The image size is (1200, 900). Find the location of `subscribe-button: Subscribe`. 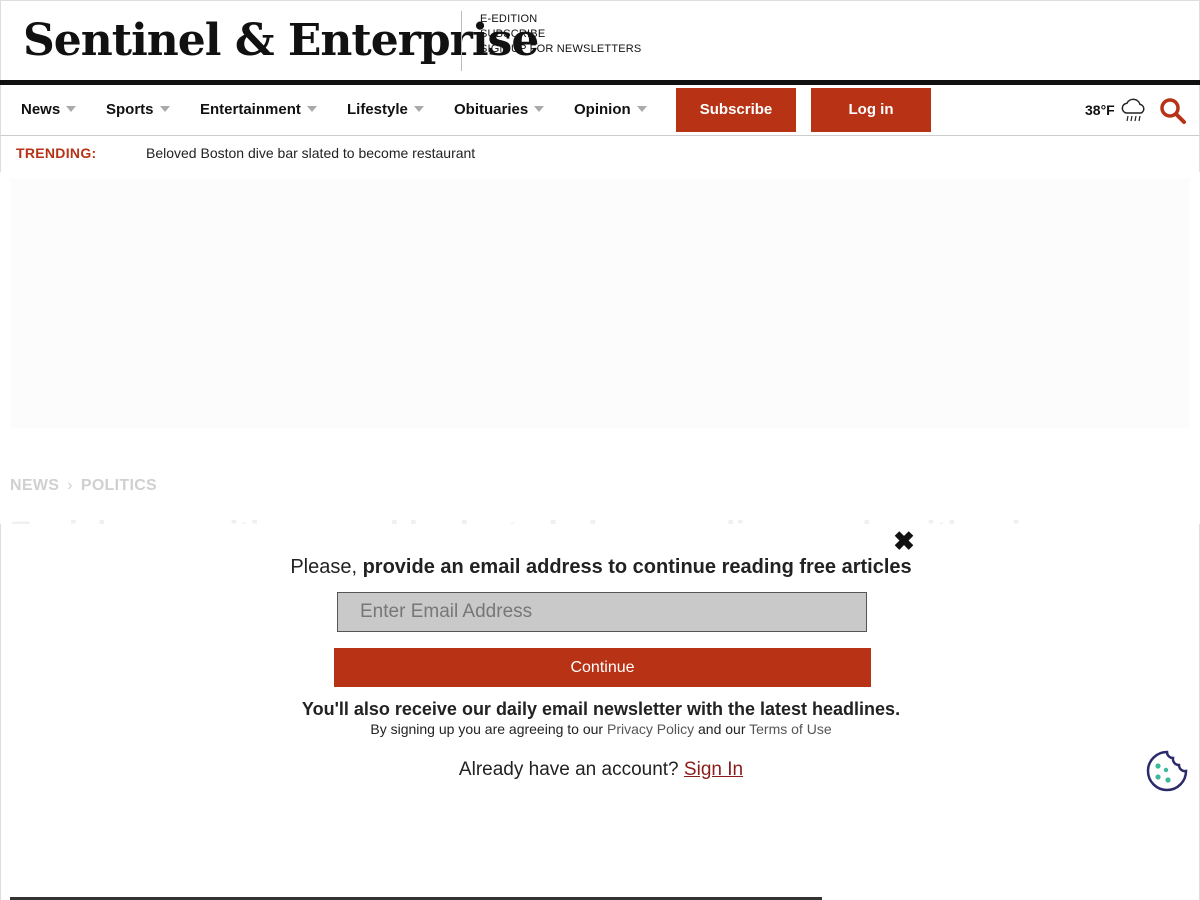

subscribe-button: Subscribe is located at coordinates (736, 110).